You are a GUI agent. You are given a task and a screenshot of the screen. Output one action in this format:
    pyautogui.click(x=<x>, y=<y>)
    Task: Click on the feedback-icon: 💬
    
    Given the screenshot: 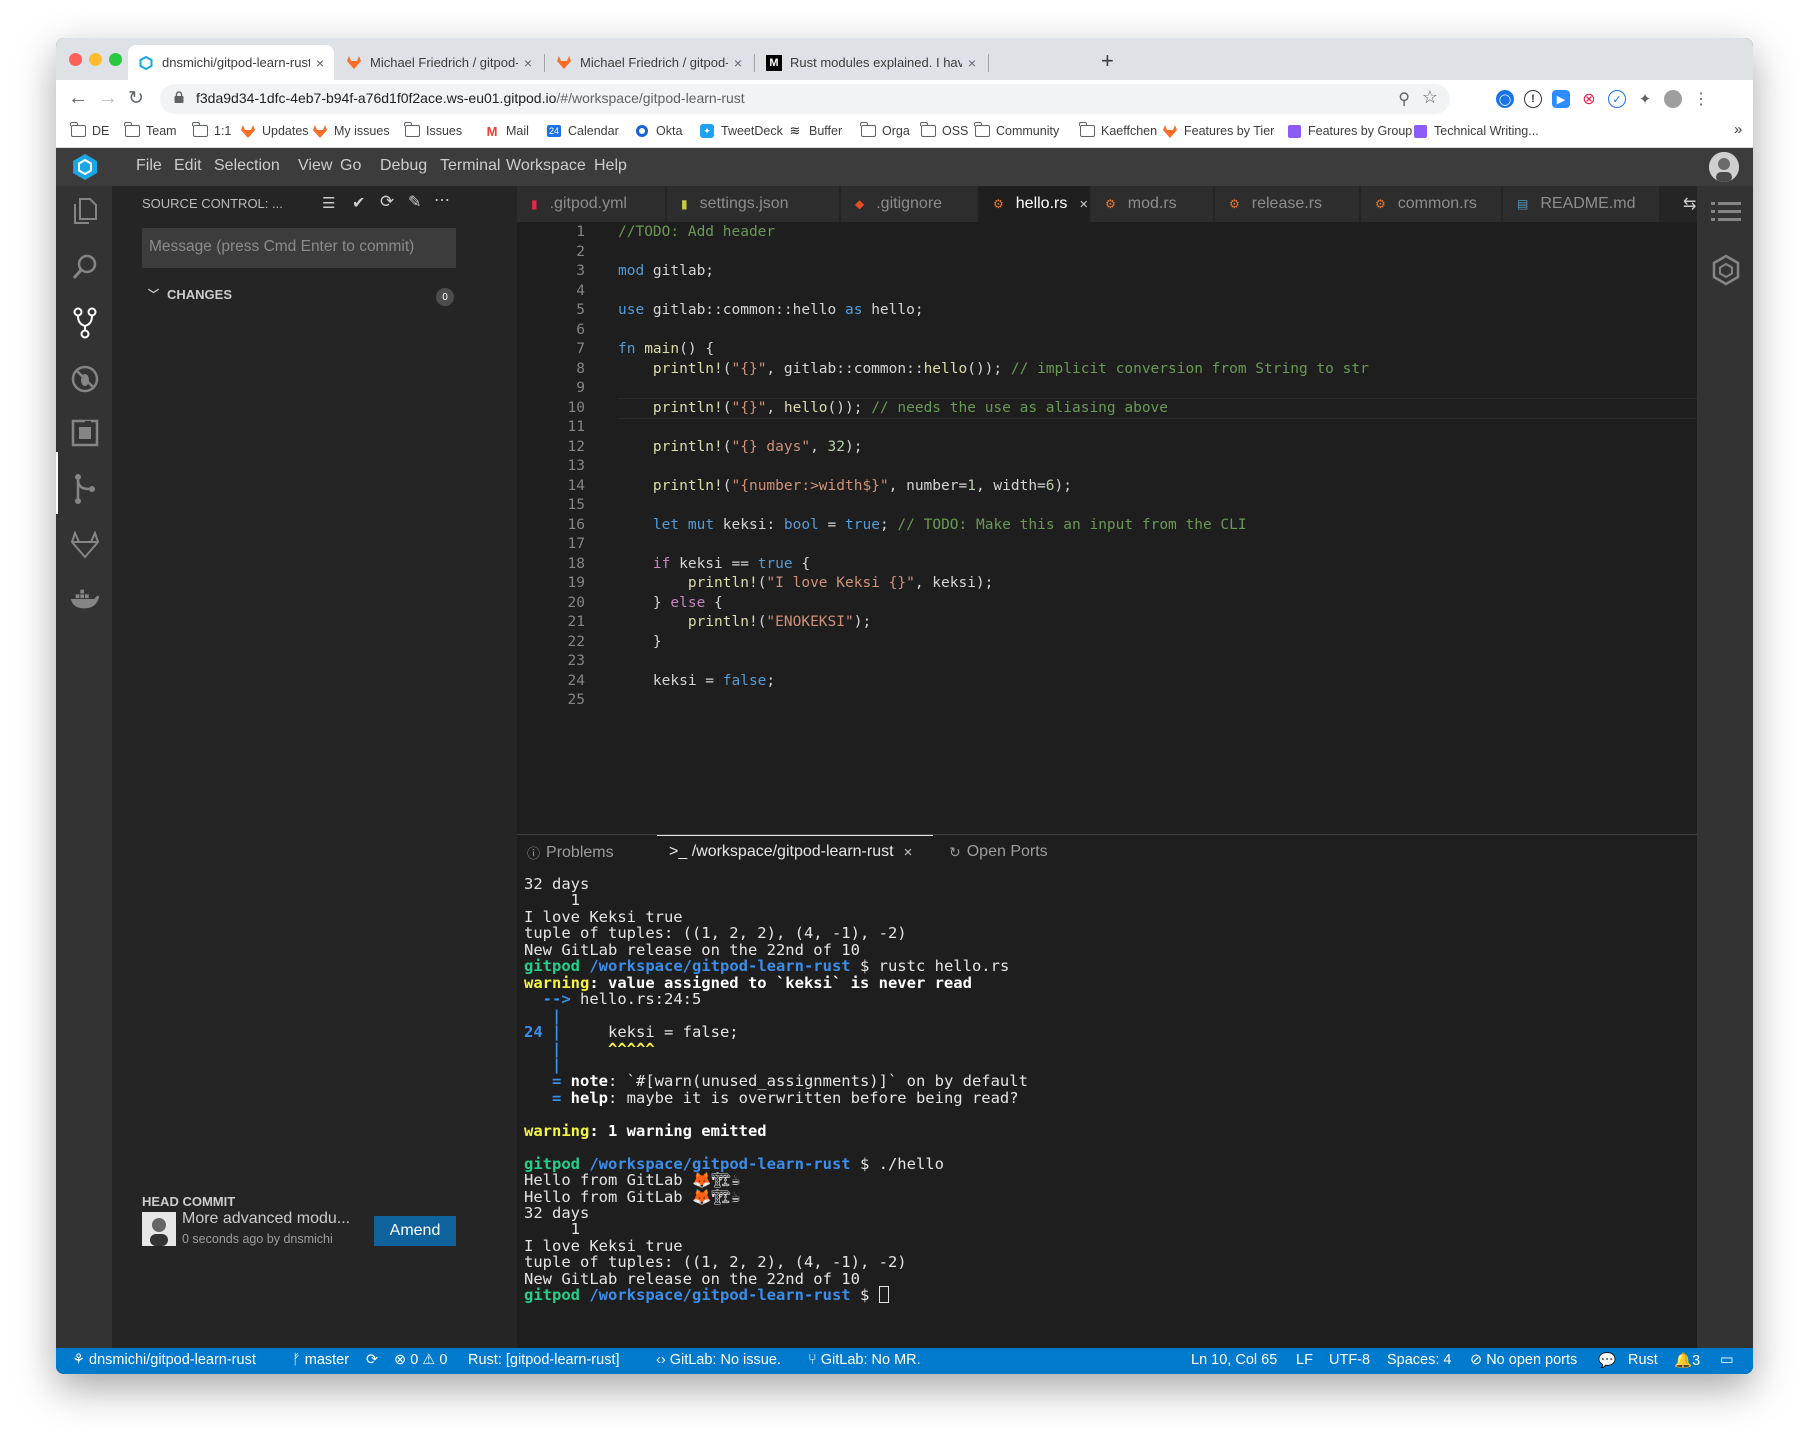 What is the action you would take?
    pyautogui.click(x=1607, y=1360)
    